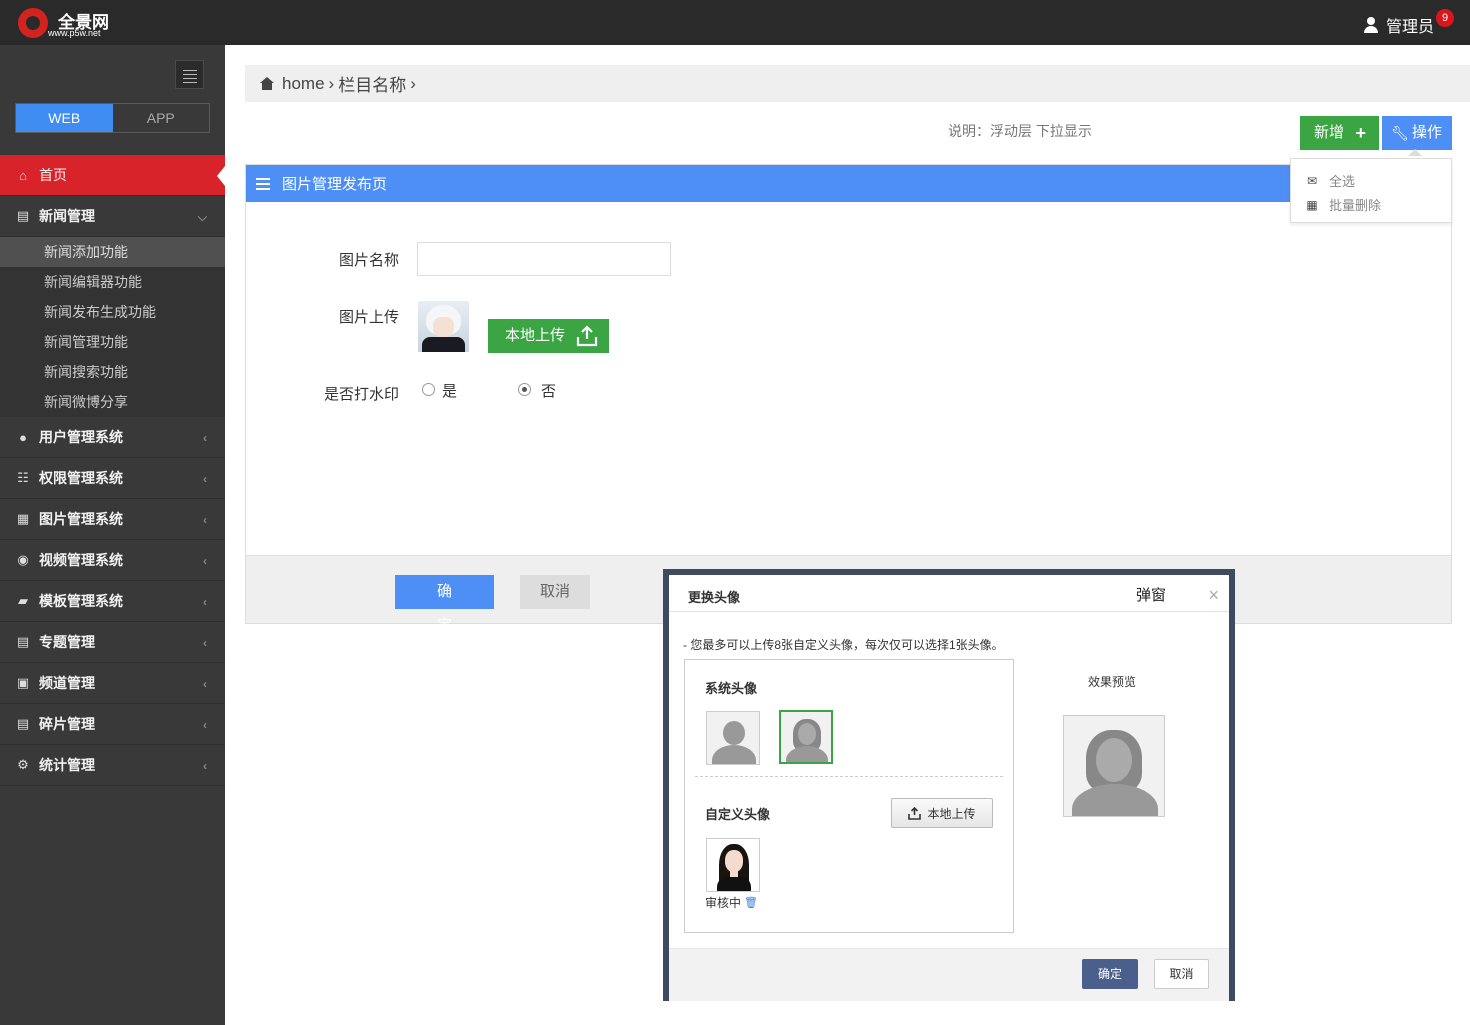 The width and height of the screenshot is (1470, 1025). What do you see at coordinates (267, 83) in the screenshot?
I see `home-icon` at bounding box center [267, 83].